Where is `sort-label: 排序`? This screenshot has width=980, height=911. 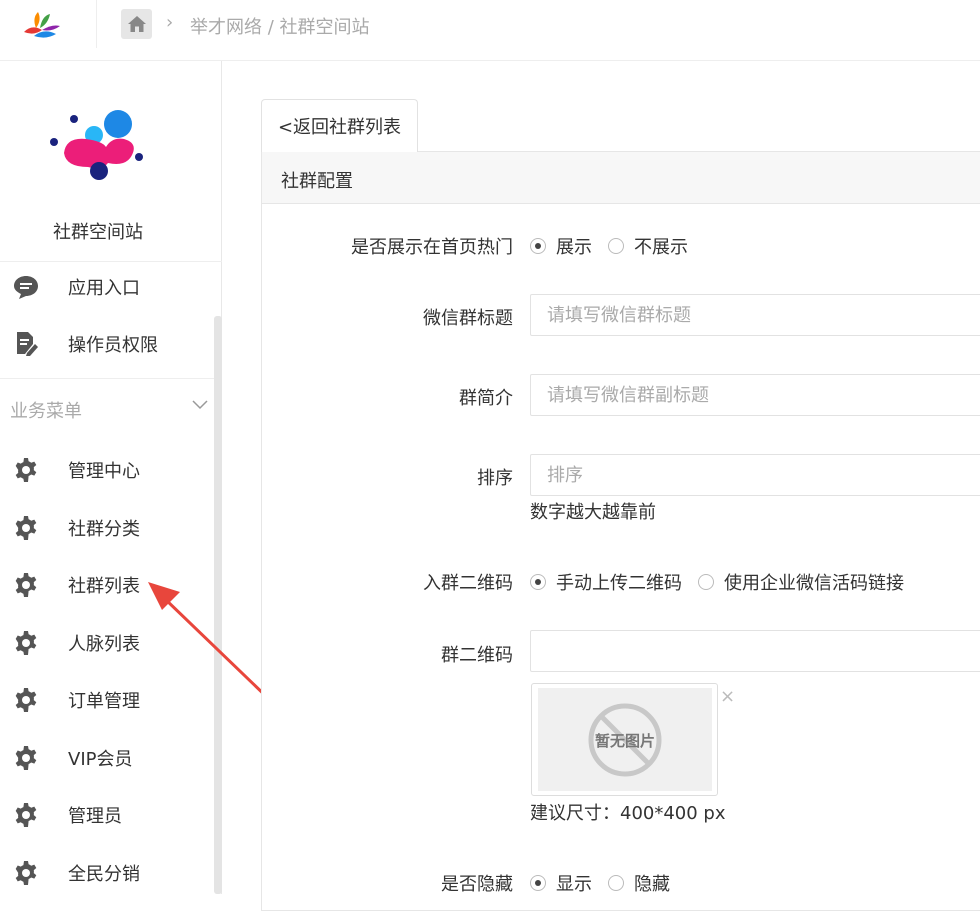 sort-label: 排序 is located at coordinates (495, 478).